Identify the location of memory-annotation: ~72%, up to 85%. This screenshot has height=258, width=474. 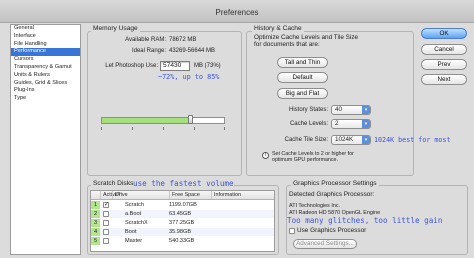
(189, 77).